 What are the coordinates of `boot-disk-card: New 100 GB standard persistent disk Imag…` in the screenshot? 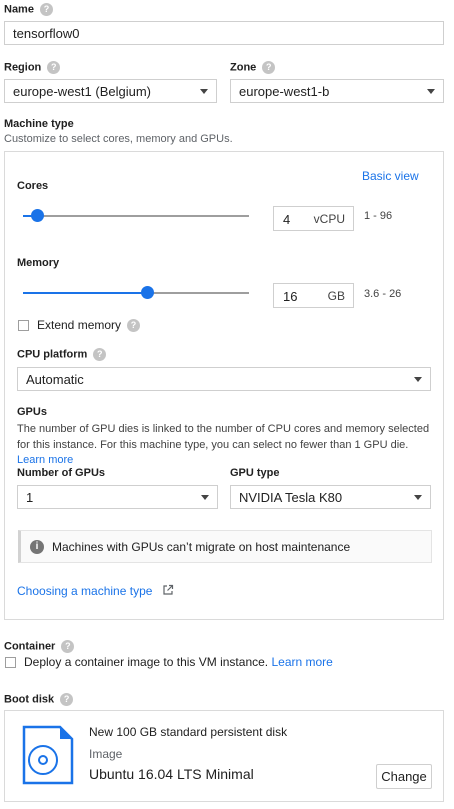 It's located at (224, 756).